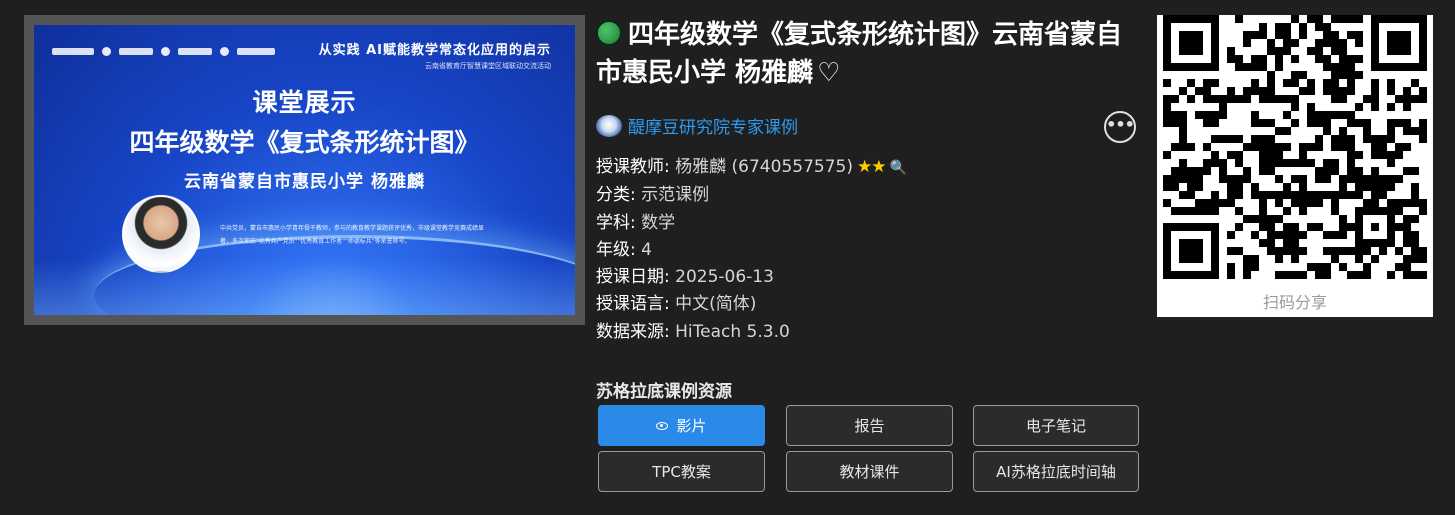 The image size is (1455, 515). I want to click on ai-timeline-button: AI苏格拉底时间轴, so click(1056, 471).